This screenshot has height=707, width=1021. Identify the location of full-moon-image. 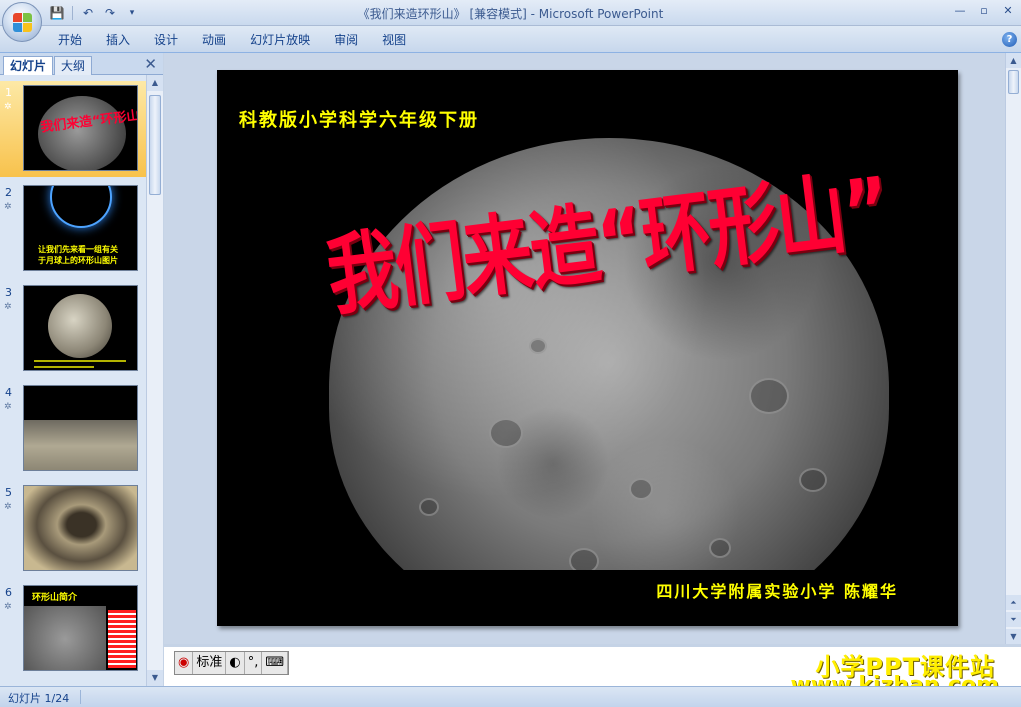
(80, 326).